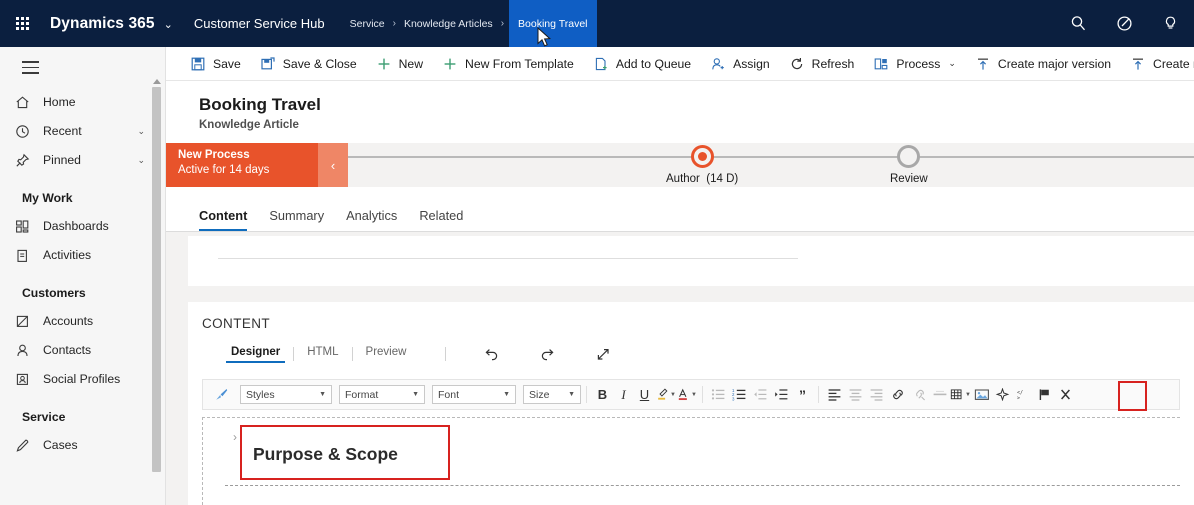  What do you see at coordinates (939, 394) in the screenshot?
I see `horizontal-rule-icon` at bounding box center [939, 394].